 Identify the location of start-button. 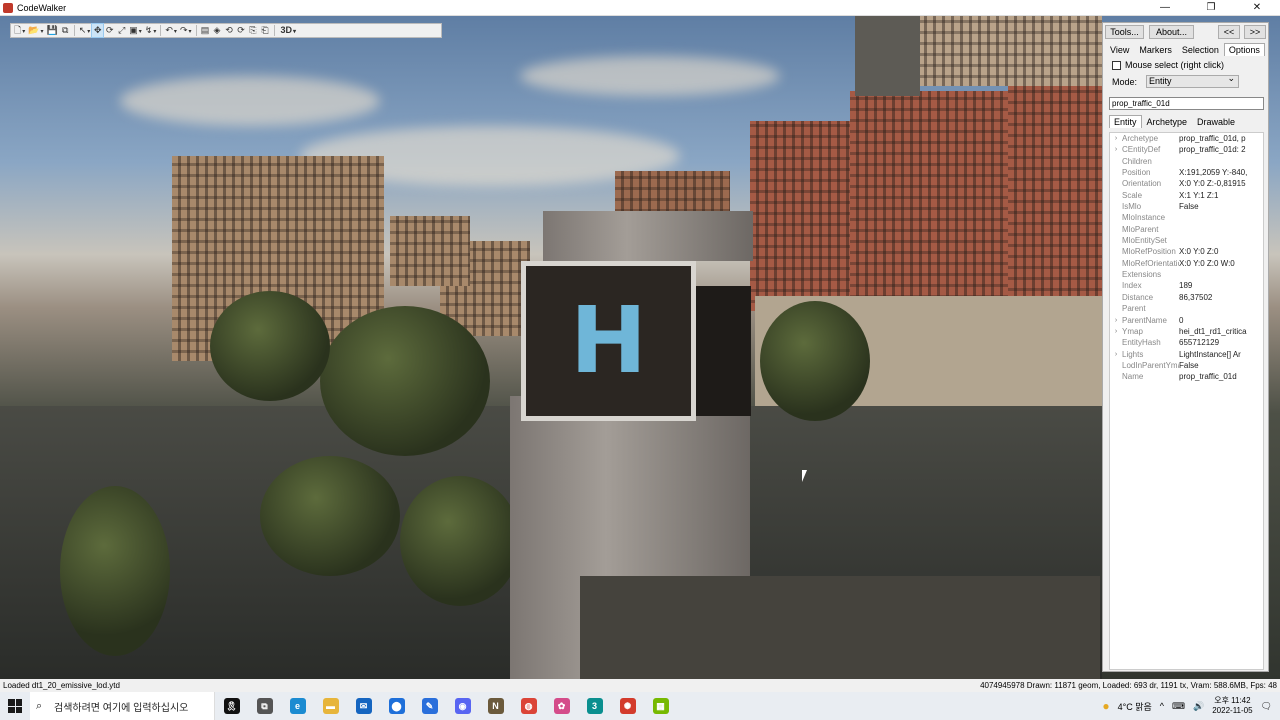
(15, 706).